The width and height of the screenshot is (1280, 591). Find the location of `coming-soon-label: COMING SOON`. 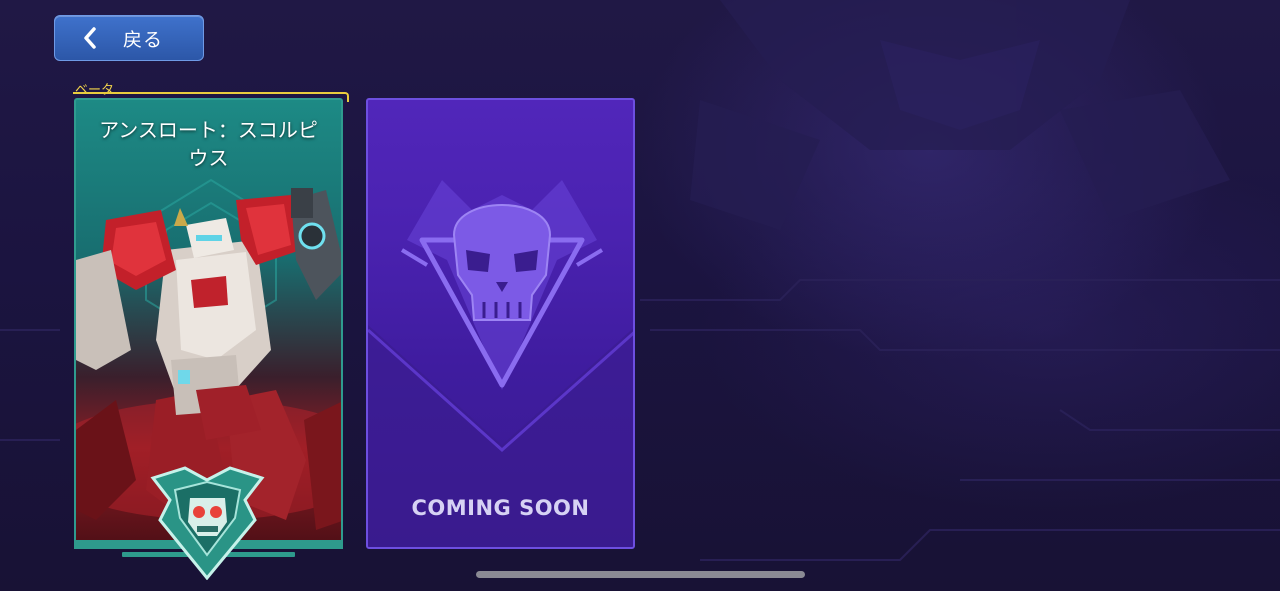

coming-soon-label: COMING SOON is located at coordinates (500, 508).